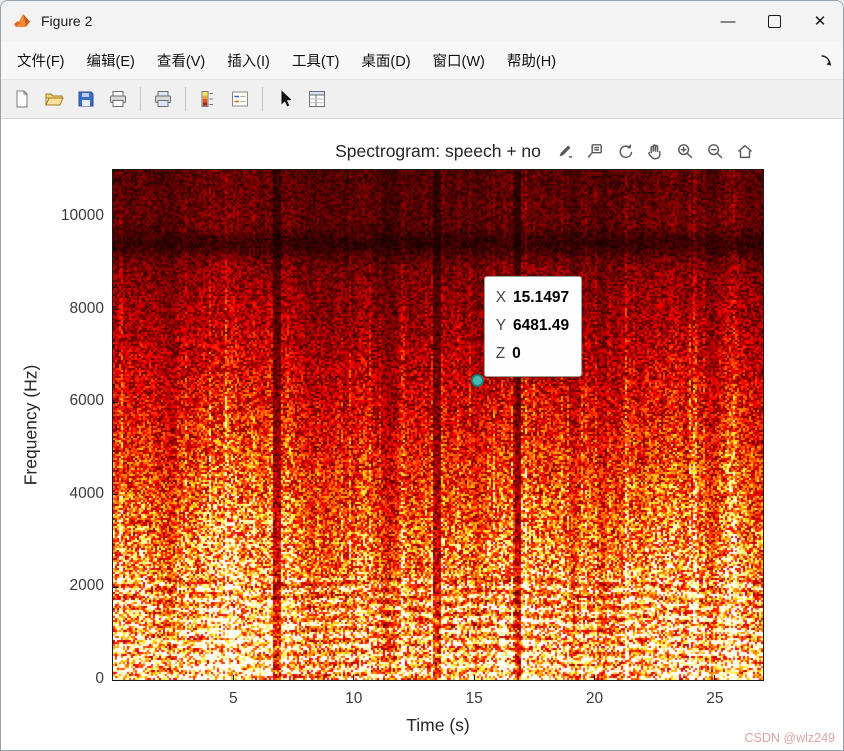  I want to click on zoom-in-icon, so click(685, 151).